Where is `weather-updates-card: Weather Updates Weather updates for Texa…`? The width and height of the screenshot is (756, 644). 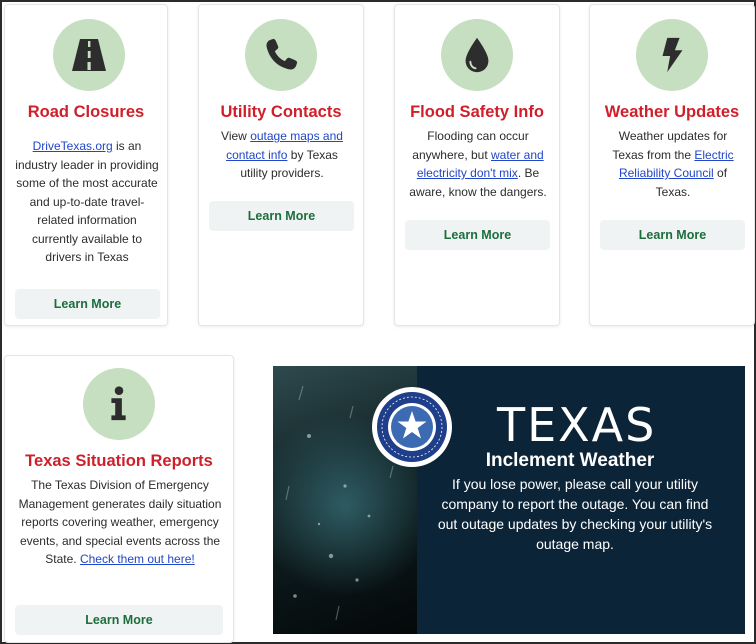 weather-updates-card: Weather Updates Weather updates for Texa… is located at coordinates (672, 165).